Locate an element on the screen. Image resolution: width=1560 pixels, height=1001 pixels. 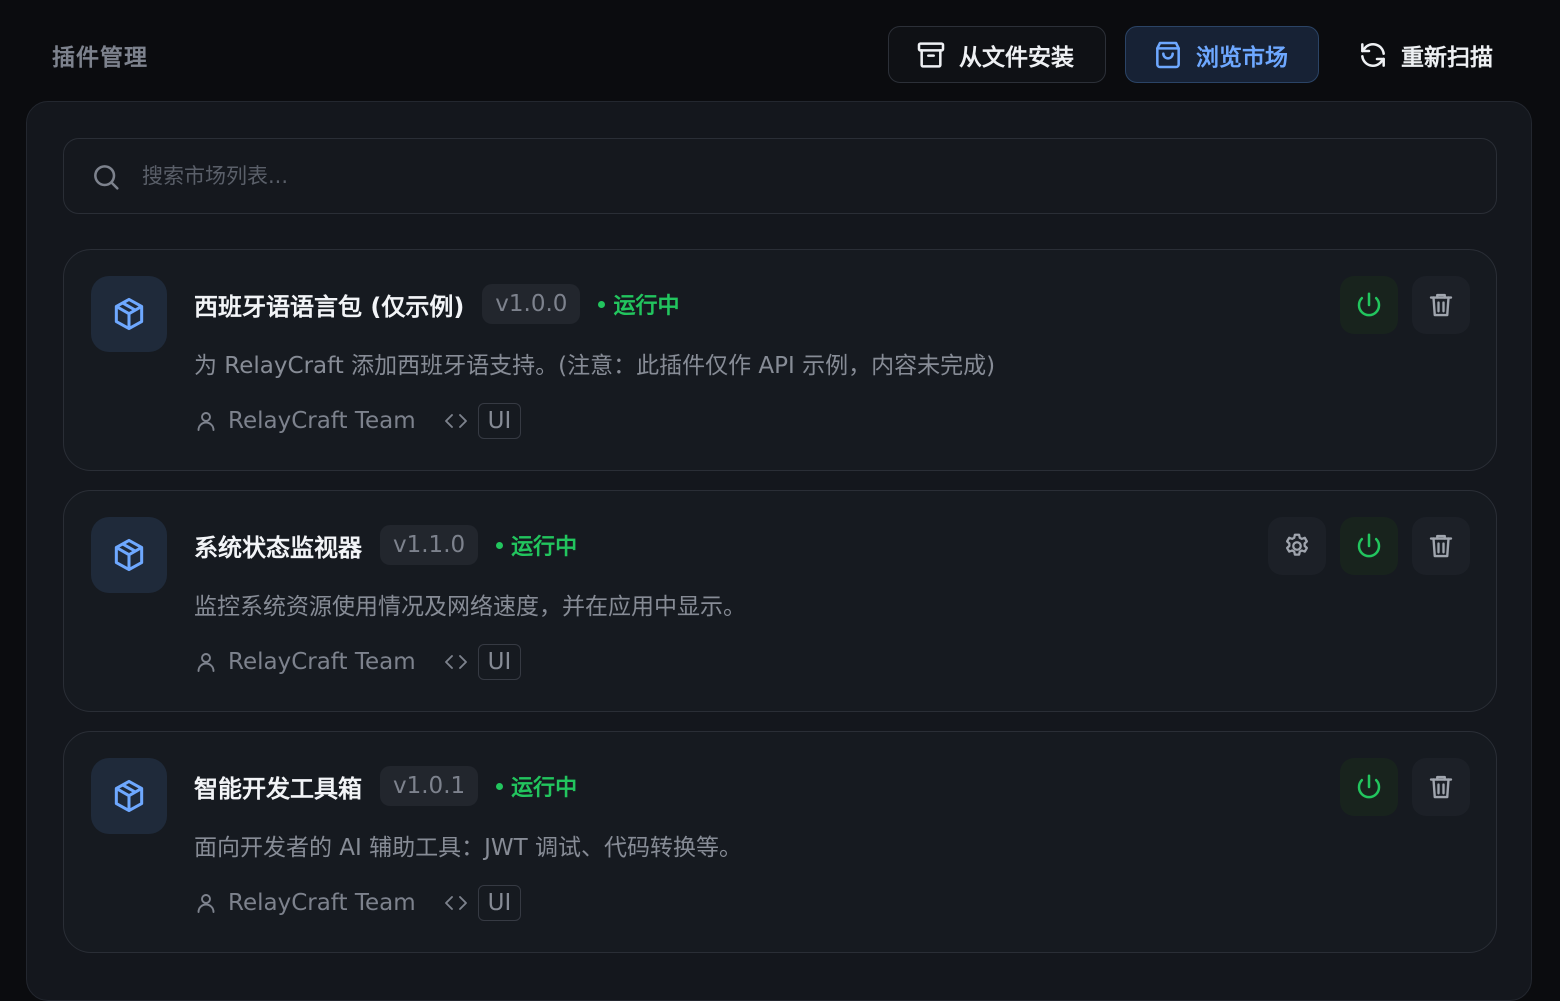
rescan-button: 重新扫描 is located at coordinates (1425, 54).